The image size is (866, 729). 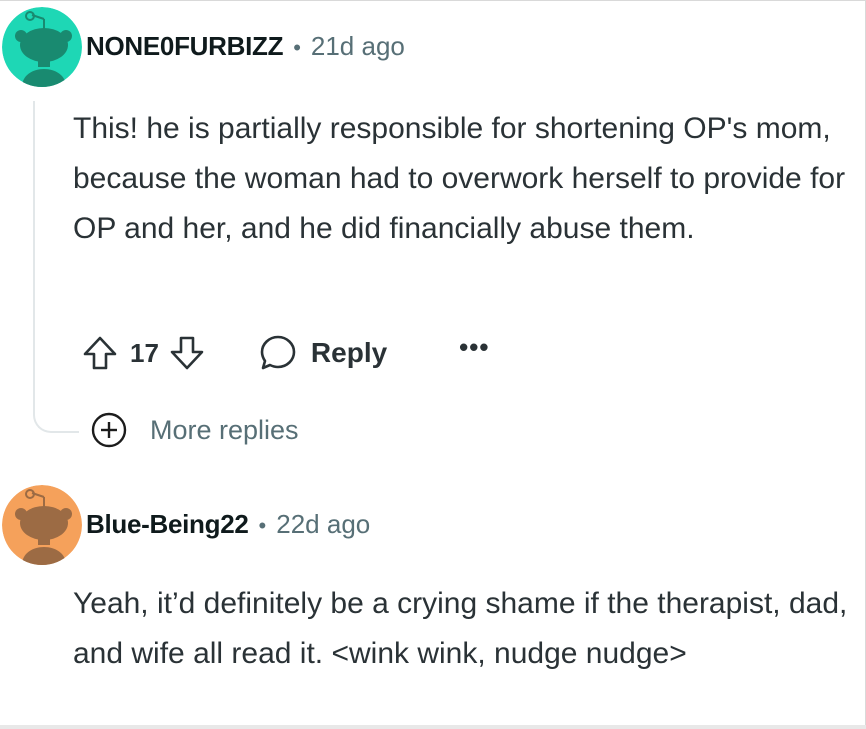 What do you see at coordinates (278, 352) in the screenshot?
I see `speech-bubble-icon` at bounding box center [278, 352].